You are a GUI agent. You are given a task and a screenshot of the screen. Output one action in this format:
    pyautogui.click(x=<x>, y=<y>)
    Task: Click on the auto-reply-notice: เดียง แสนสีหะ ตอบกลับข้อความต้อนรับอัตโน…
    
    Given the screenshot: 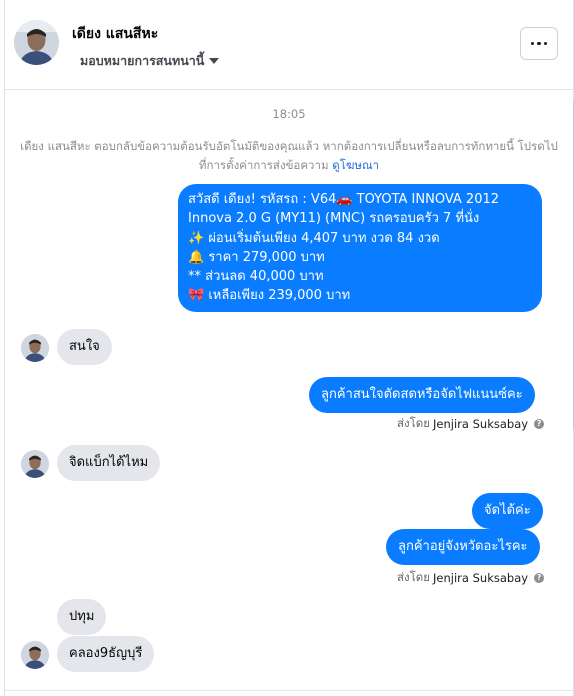 What is the action you would take?
    pyautogui.click(x=289, y=156)
    